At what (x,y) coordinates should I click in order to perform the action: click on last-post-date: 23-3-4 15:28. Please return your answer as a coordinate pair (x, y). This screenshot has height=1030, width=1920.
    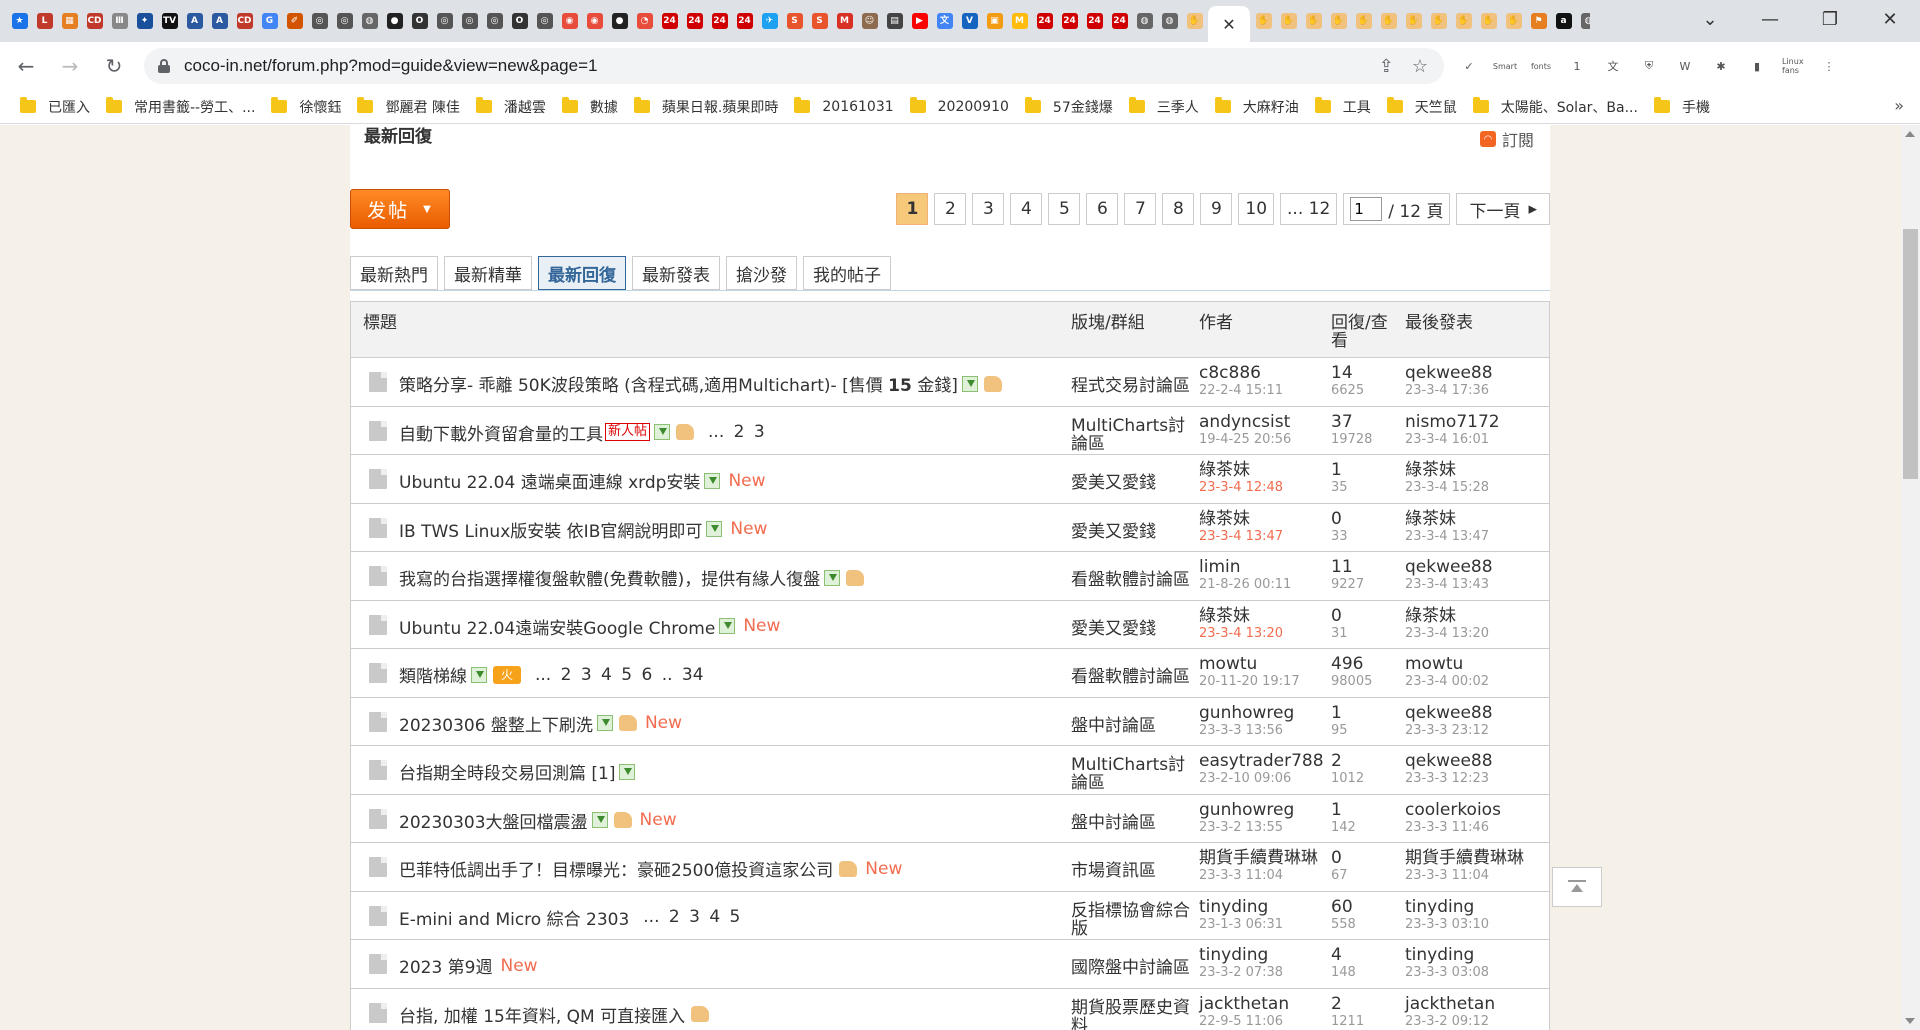
    Looking at the image, I should click on (1475, 488).